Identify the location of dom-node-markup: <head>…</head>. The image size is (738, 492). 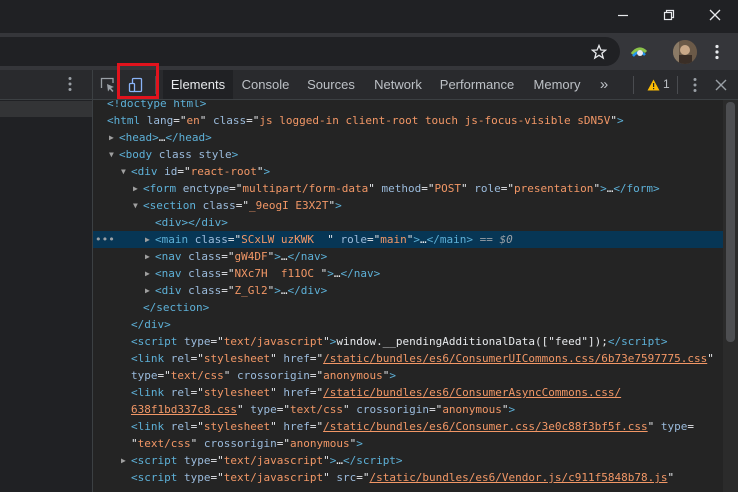
(165, 137).